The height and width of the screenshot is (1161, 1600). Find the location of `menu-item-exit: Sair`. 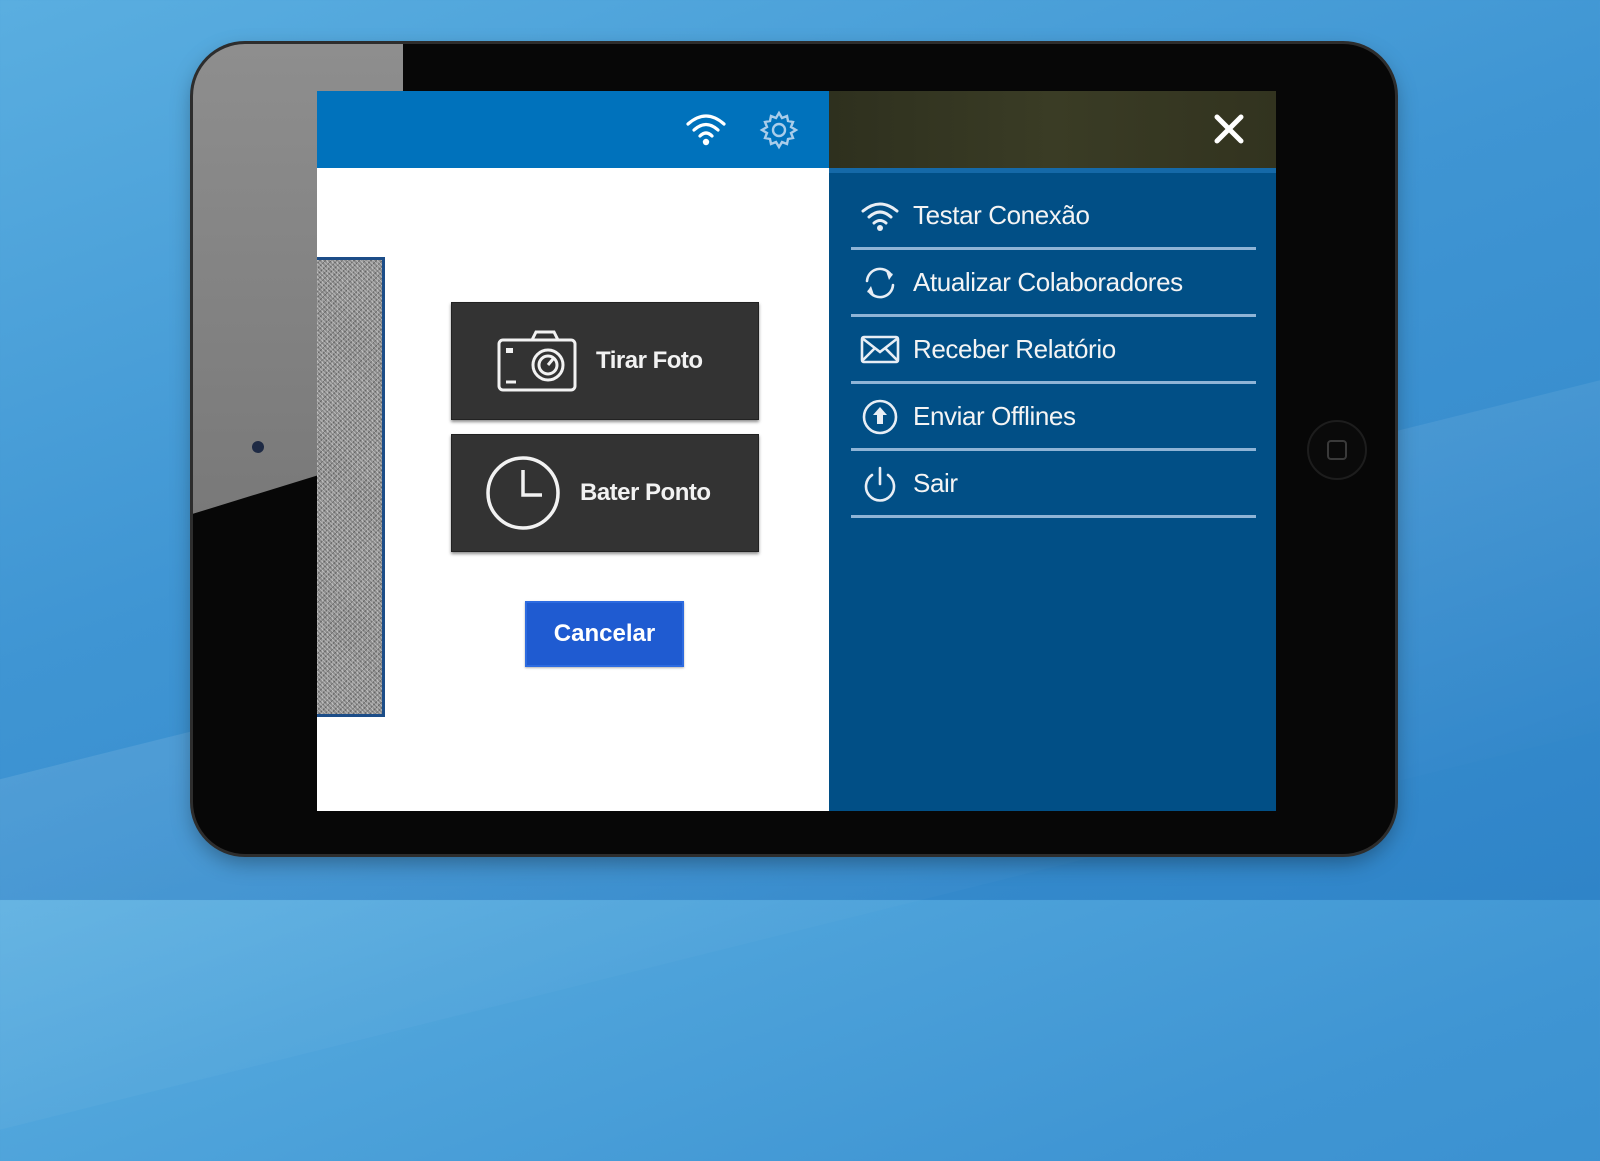

menu-item-exit: Sair is located at coordinates (1053, 485).